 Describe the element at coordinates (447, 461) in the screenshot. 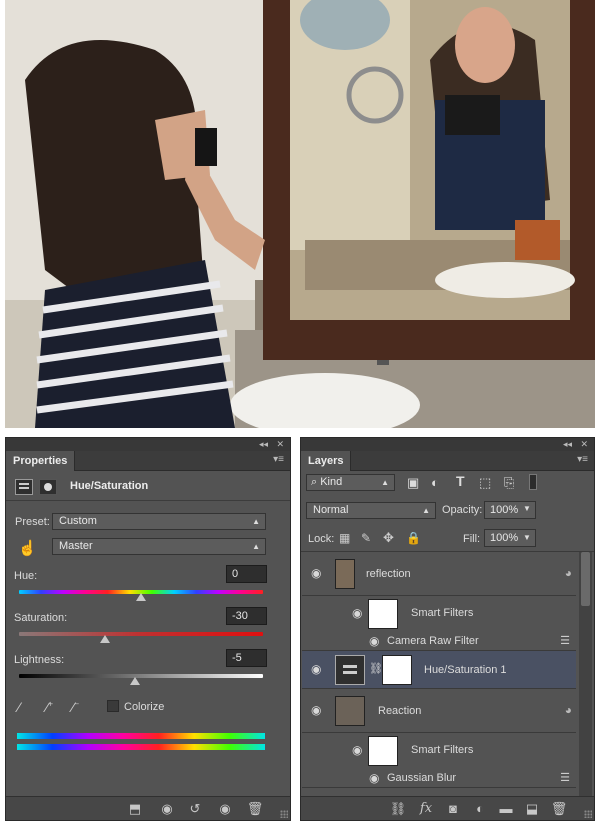

I see `layers-tab-row: Layers ▾≡` at that location.